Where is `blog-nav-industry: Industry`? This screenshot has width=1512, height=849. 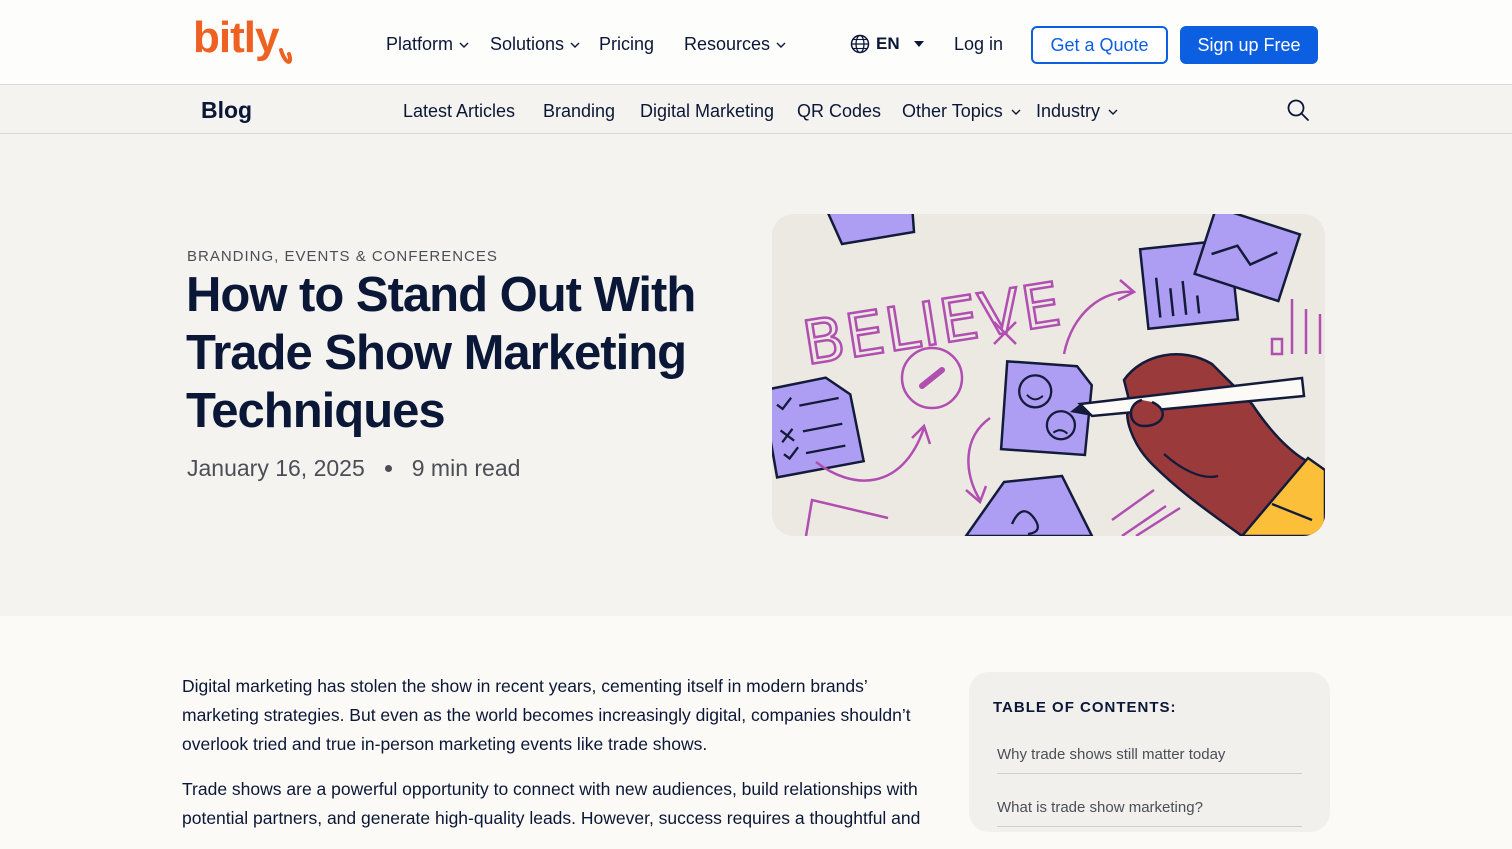 blog-nav-industry: Industry is located at coordinates (1077, 111).